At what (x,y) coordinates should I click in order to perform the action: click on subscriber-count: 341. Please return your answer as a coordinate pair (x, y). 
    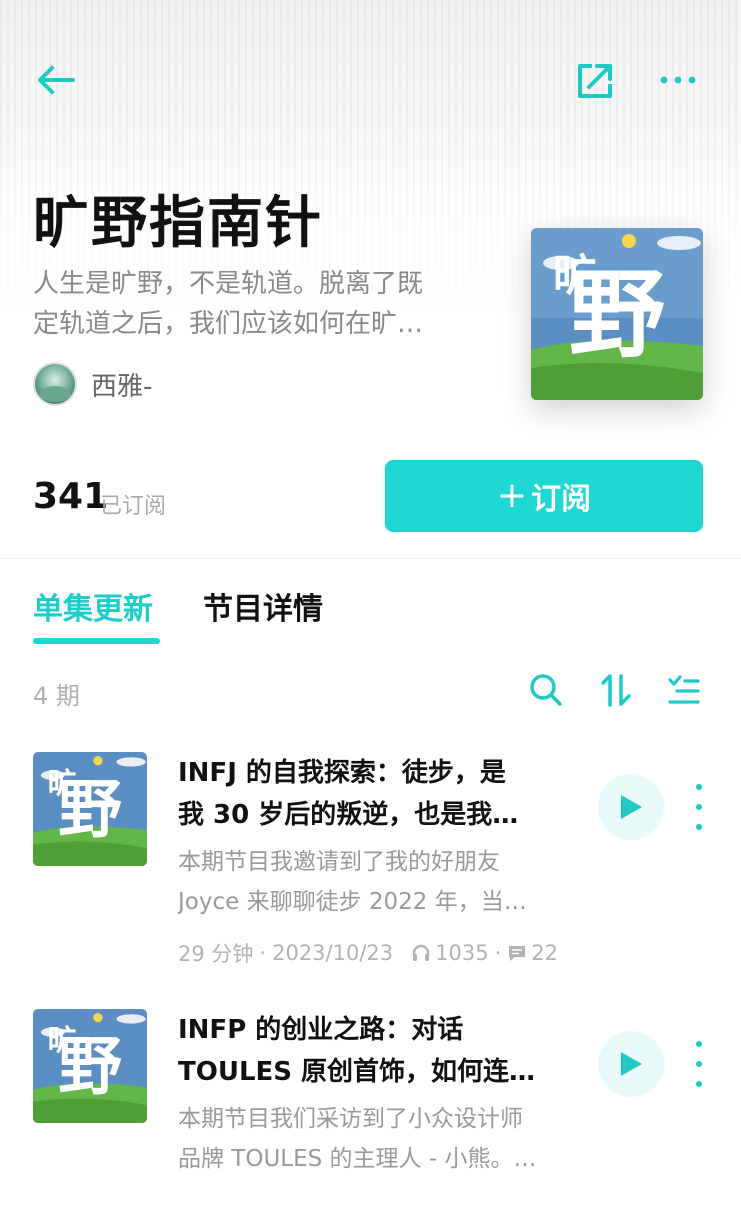
    Looking at the image, I should click on (71, 496).